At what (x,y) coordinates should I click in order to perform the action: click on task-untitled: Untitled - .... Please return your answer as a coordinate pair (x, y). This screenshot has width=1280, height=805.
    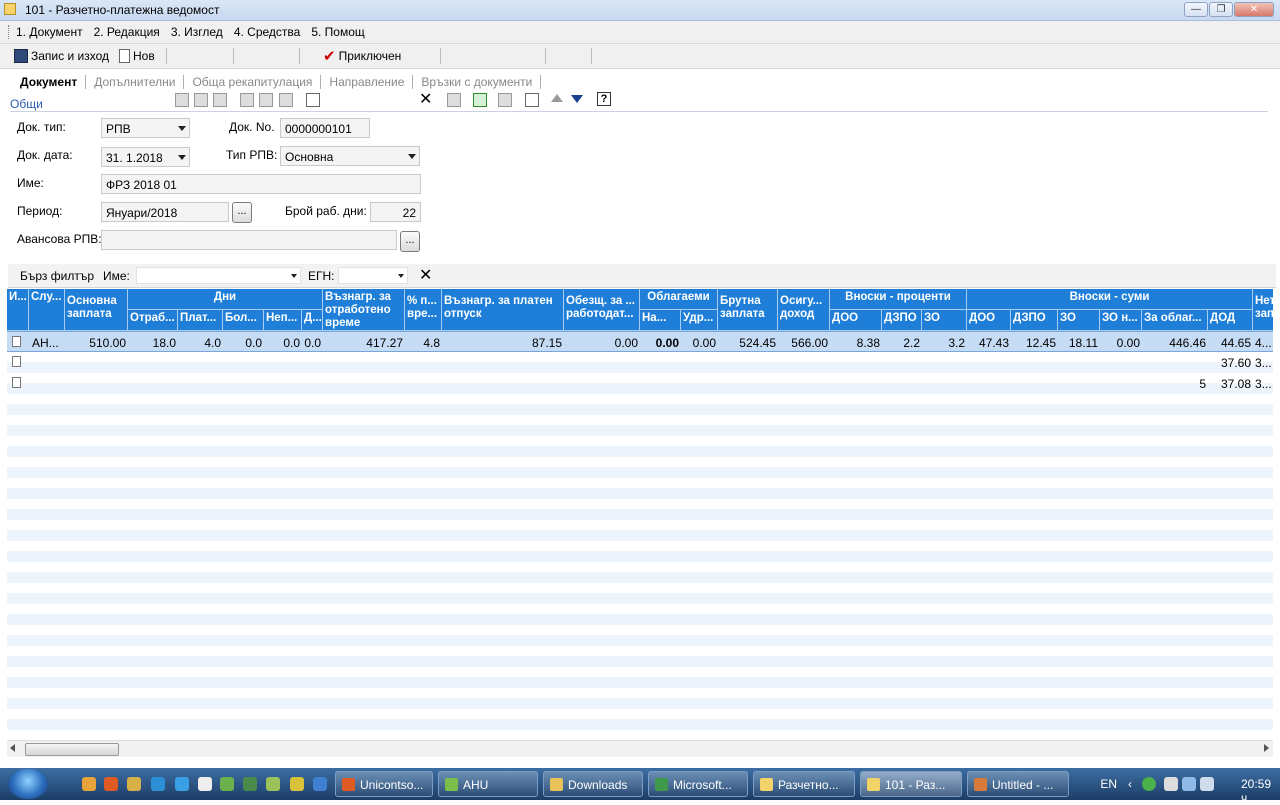
    Looking at the image, I should click on (1018, 784).